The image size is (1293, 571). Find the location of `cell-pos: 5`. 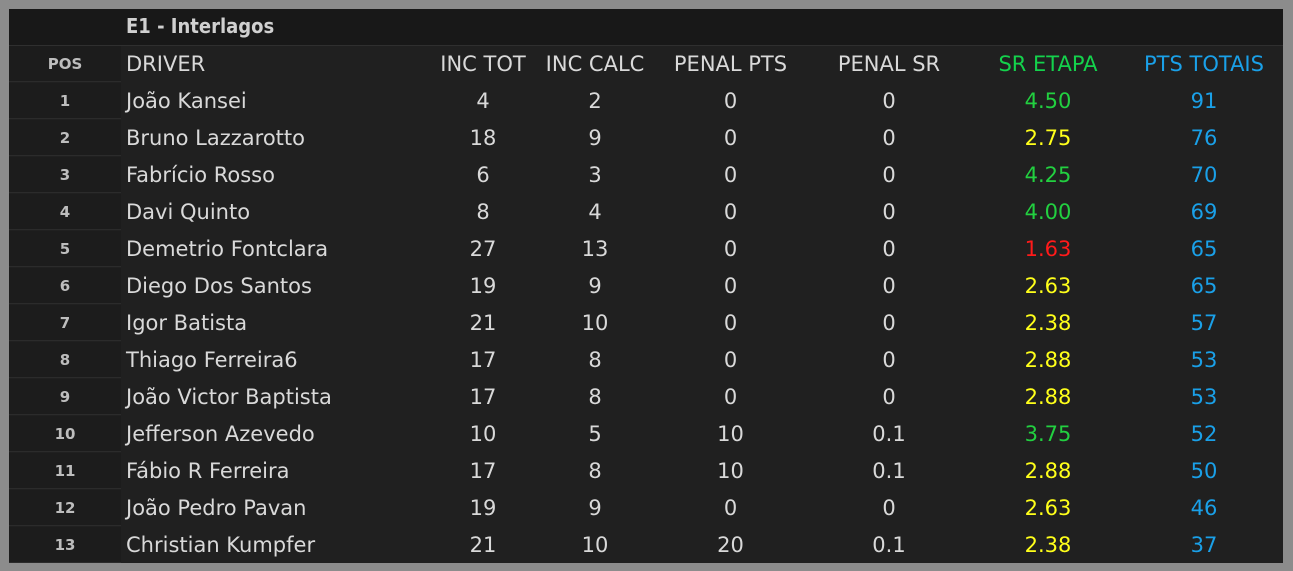

cell-pos: 5 is located at coordinates (65, 249).